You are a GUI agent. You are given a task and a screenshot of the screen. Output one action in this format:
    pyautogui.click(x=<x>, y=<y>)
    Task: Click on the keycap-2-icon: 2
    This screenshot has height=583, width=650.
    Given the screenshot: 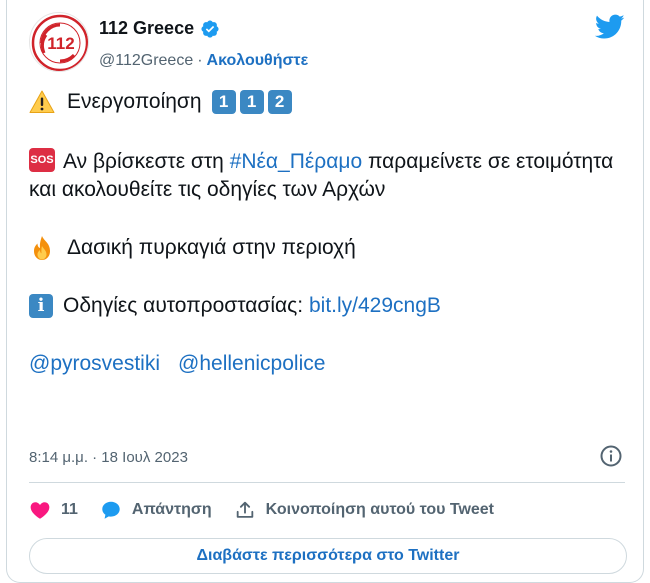 What is the action you would take?
    pyautogui.click(x=279, y=102)
    